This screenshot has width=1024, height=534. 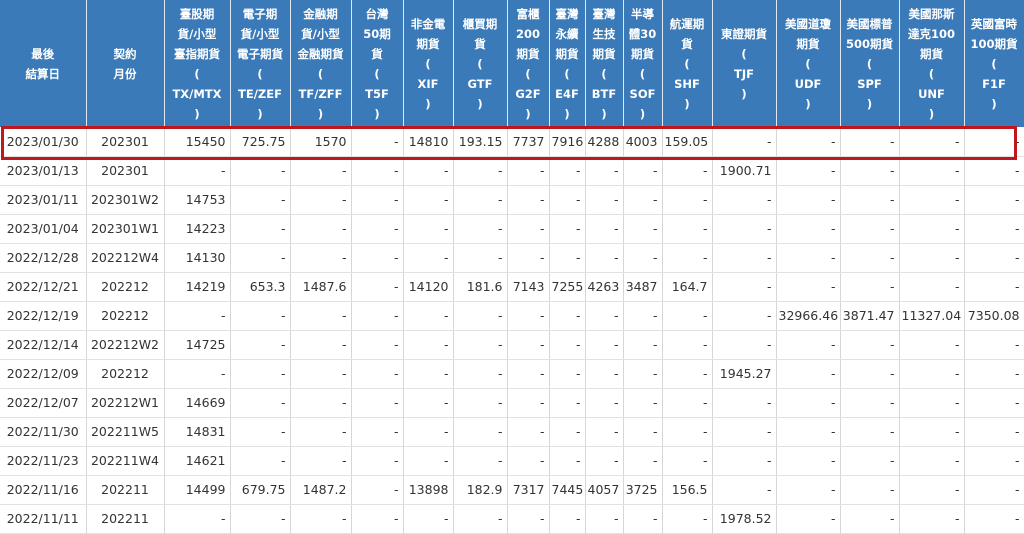 What do you see at coordinates (43, 73) in the screenshot?
I see `column-header-line: 結算日` at bounding box center [43, 73].